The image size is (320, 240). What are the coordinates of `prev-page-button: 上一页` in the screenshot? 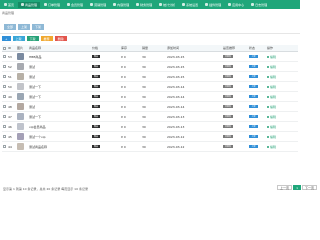 It's located at (285, 187).